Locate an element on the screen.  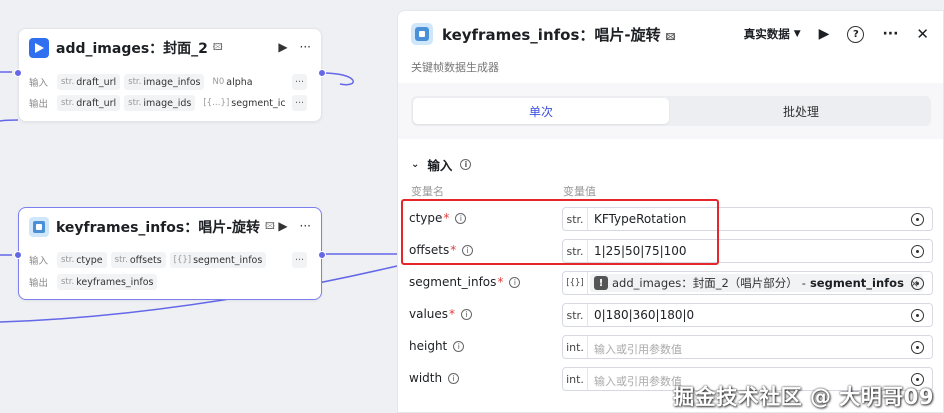
panel-title: keyframes_infos：唱片-旋转 🖾 is located at coordinates (559, 35).